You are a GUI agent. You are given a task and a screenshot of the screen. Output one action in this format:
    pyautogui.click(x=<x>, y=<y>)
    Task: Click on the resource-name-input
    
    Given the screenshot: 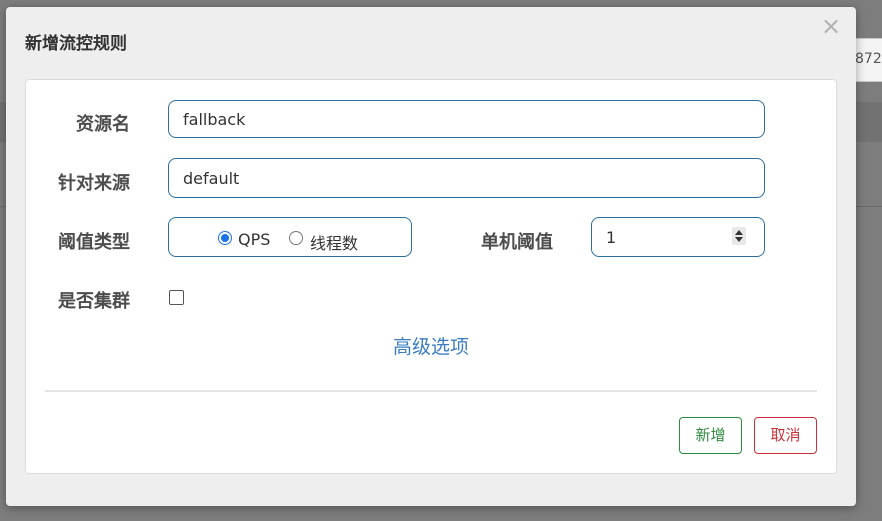 What is the action you would take?
    pyautogui.click(x=466, y=119)
    